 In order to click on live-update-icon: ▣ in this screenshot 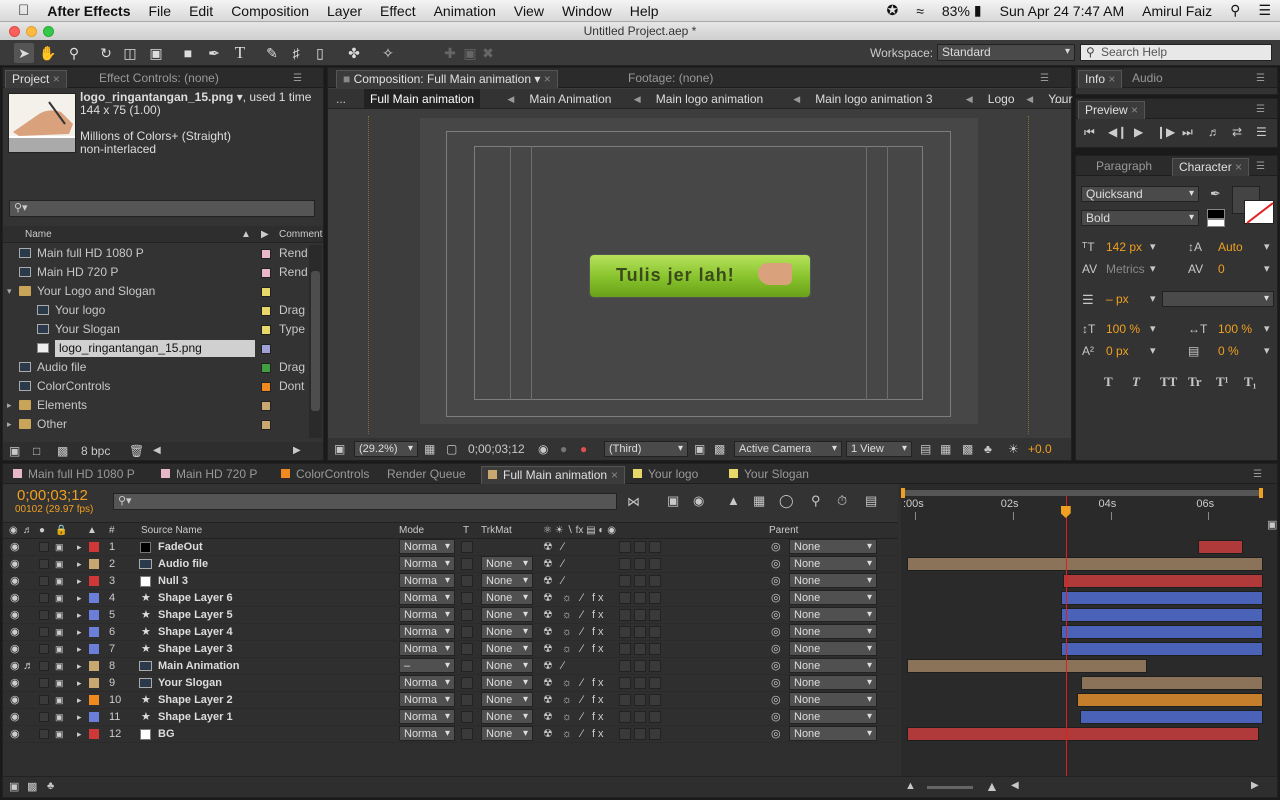, I will do `click(673, 501)`.